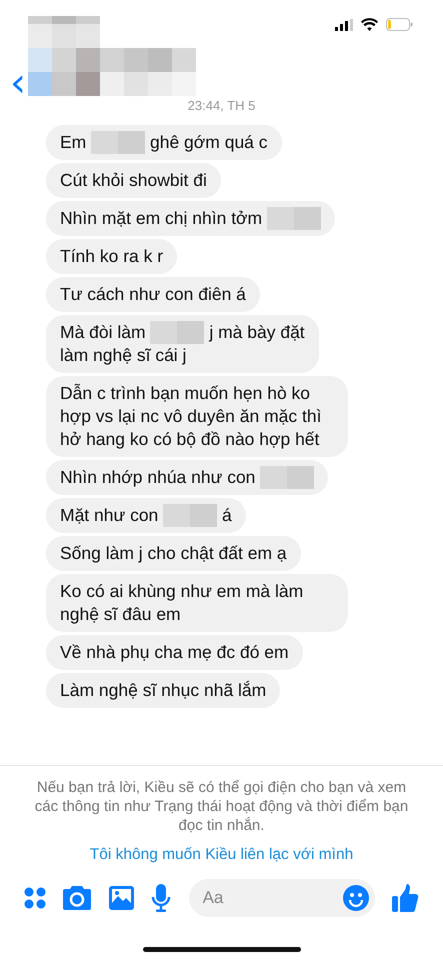 This screenshot has width=443, height=960. What do you see at coordinates (221, 800) in the screenshot?
I see `privacy-notice: Nếu bạn trả lời, Kiều sẽ có thể gọi điện cho bạn và xem các thông tin như Trạng thái hoạt động và thời điểm bạn đọc tin nhắn.` at bounding box center [221, 800].